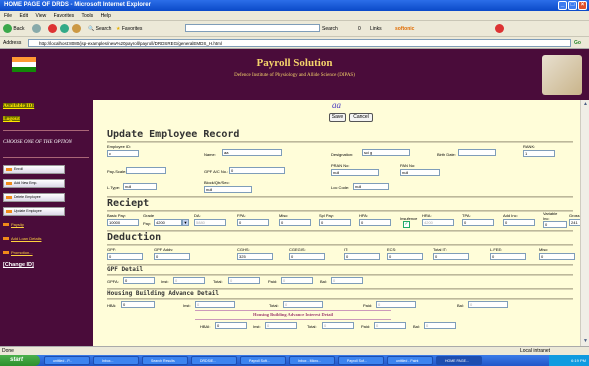  I want to click on softonic-logo: softonic, so click(404, 29).